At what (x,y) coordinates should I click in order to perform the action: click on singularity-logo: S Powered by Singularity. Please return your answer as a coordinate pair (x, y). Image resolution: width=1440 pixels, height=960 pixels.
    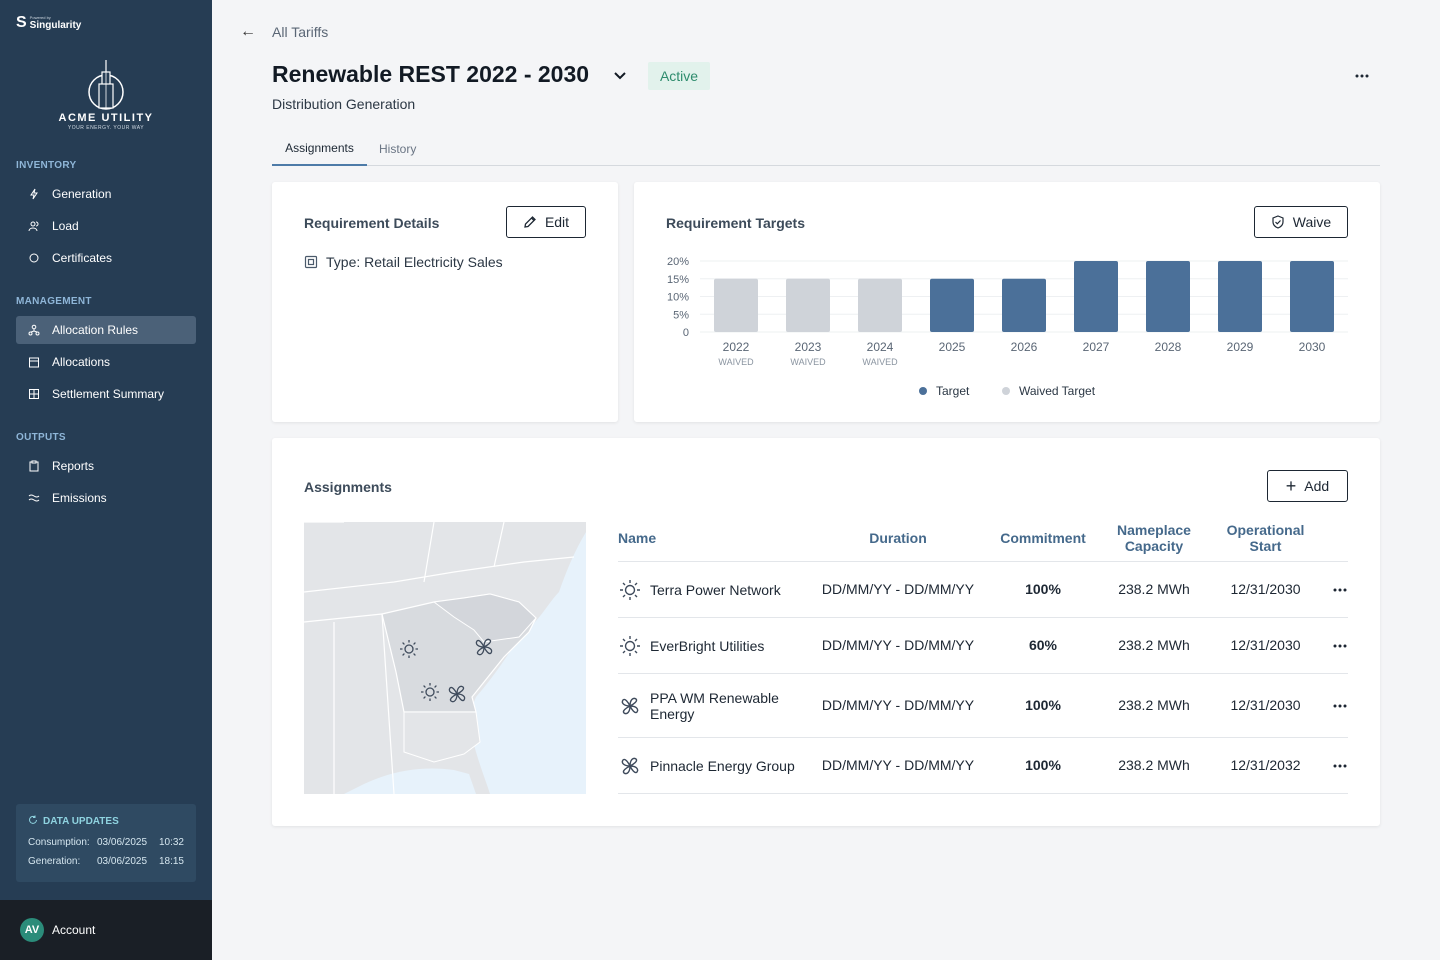
    Looking at the image, I should click on (49, 23).